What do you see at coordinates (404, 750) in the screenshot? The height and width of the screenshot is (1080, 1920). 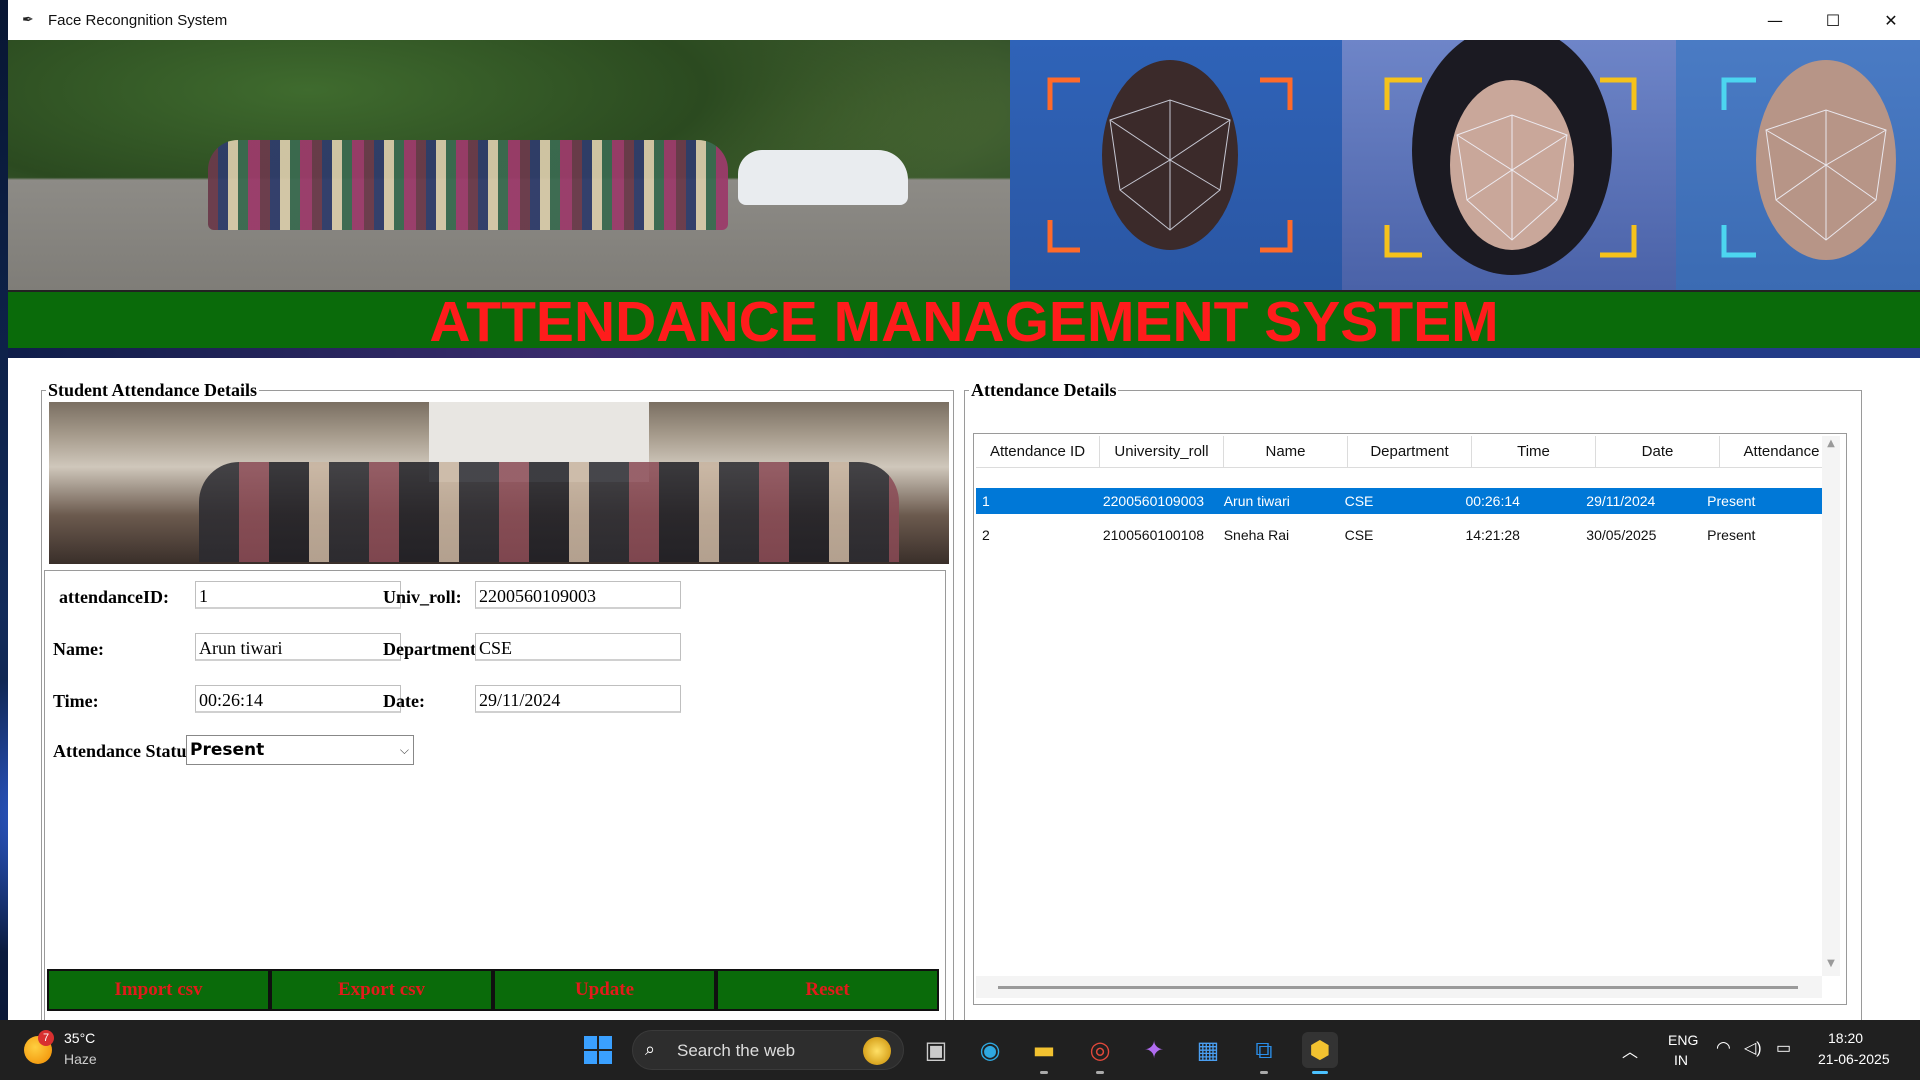 I see `chevron-down-icon: ⌵` at bounding box center [404, 750].